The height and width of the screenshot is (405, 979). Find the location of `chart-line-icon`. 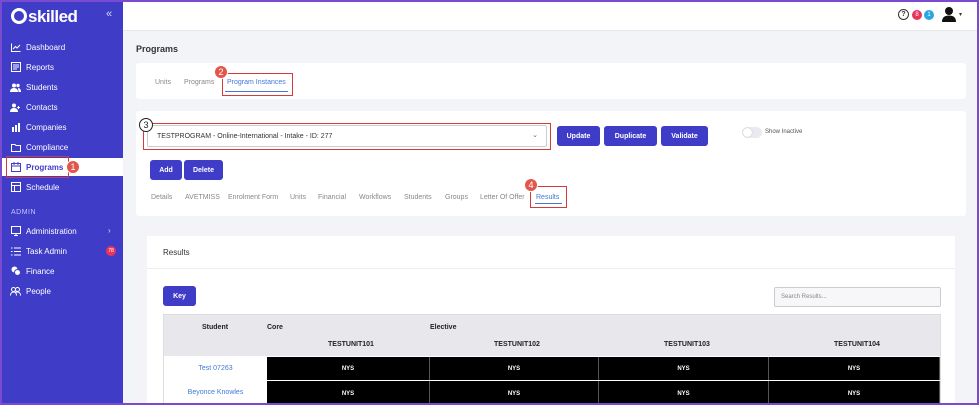

chart-line-icon is located at coordinates (15, 47).